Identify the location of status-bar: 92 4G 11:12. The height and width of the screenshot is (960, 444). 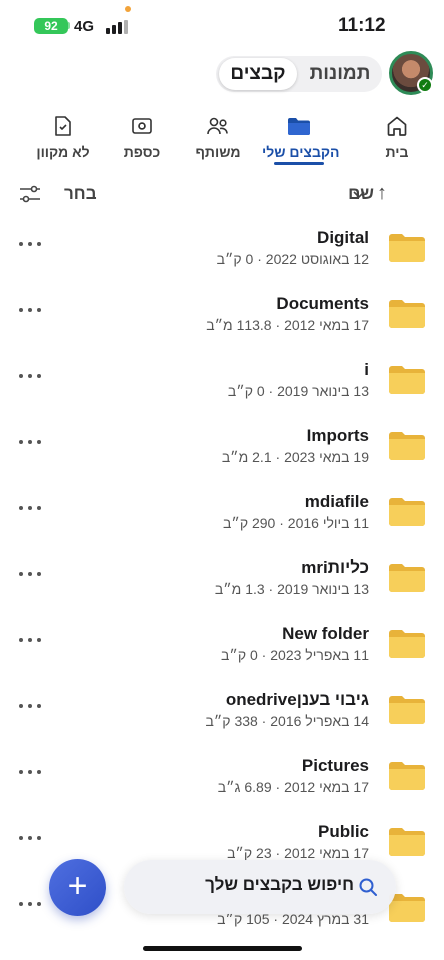
(222, 26).